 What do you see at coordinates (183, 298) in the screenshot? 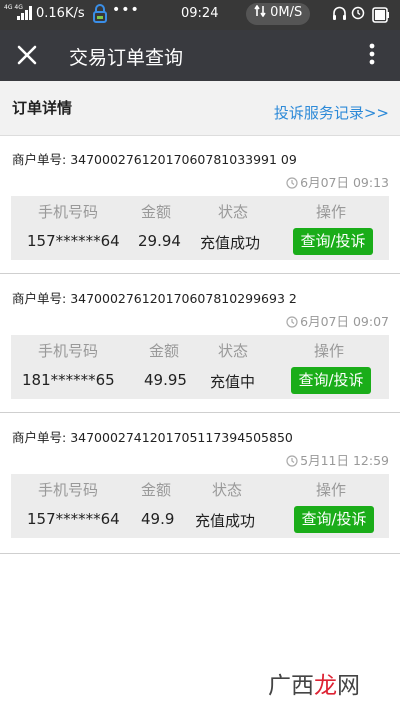
I see `merchant-number-value: 347000276120170607810299693 2` at bounding box center [183, 298].